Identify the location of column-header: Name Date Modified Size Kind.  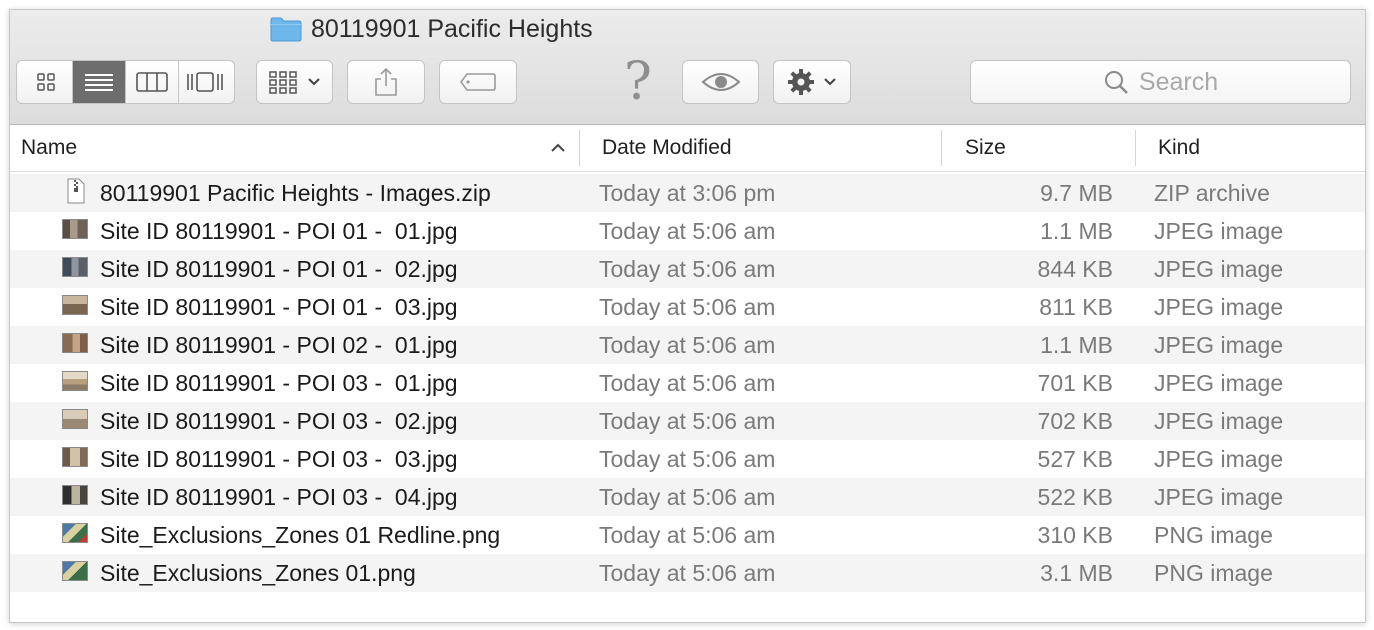
(687, 148).